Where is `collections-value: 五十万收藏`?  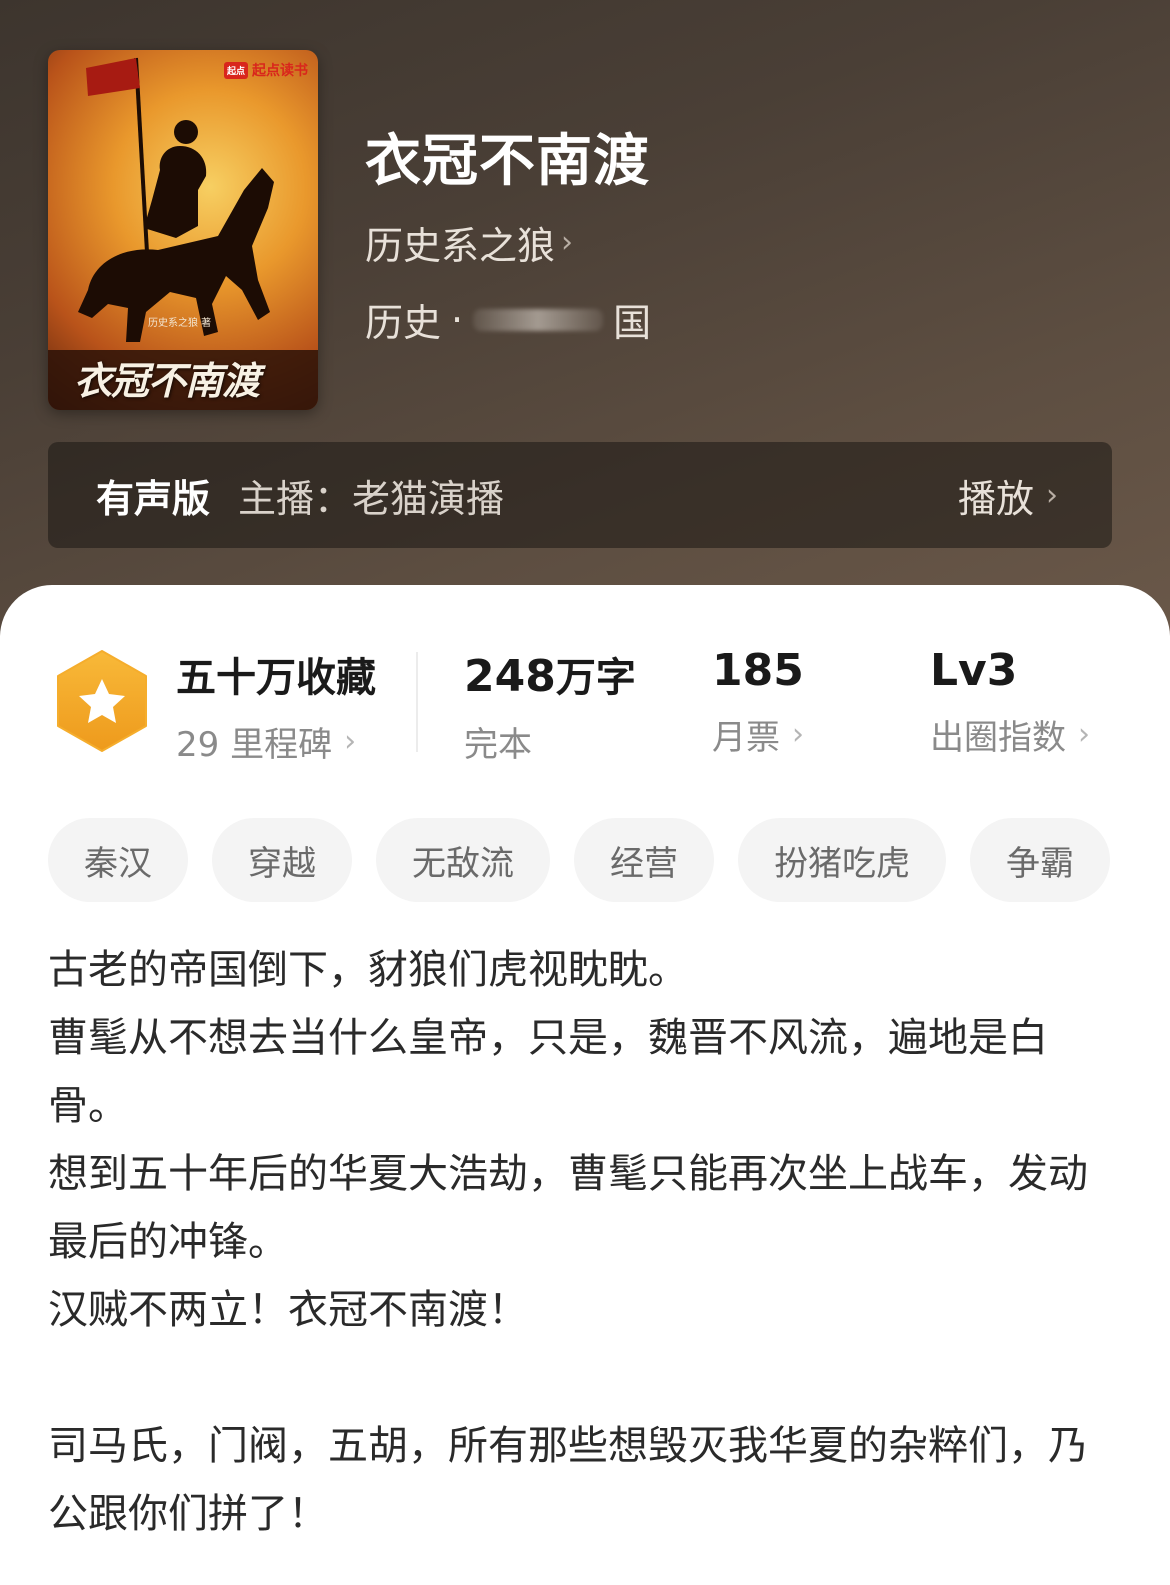 collections-value: 五十万收藏 is located at coordinates (276, 678).